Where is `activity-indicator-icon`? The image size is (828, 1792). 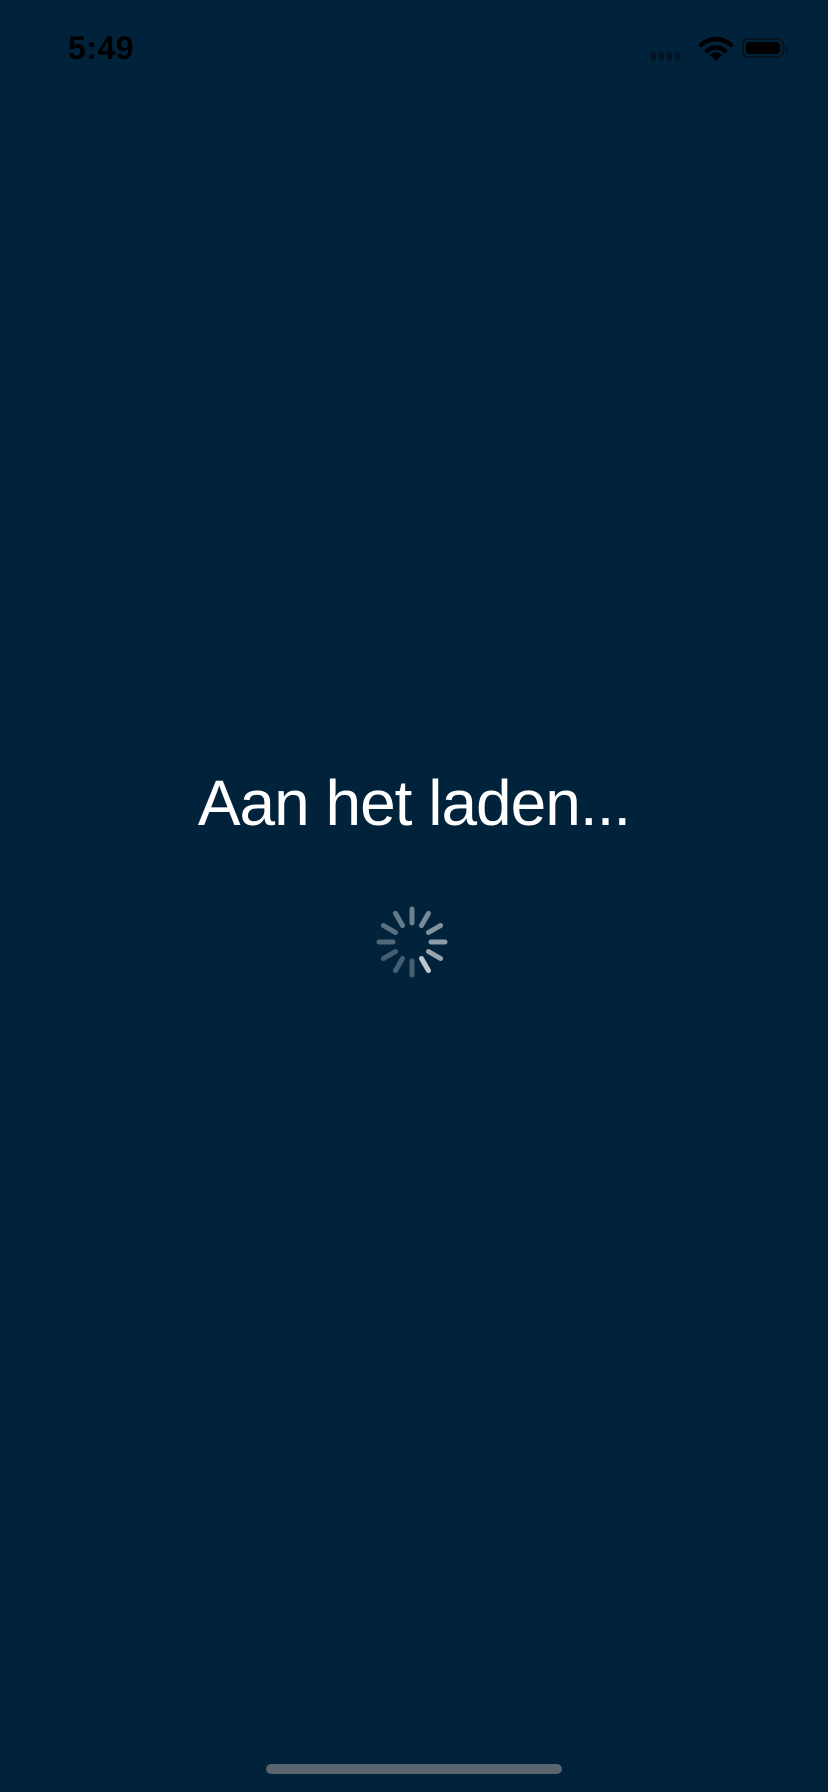
activity-indicator-icon is located at coordinates (412, 942).